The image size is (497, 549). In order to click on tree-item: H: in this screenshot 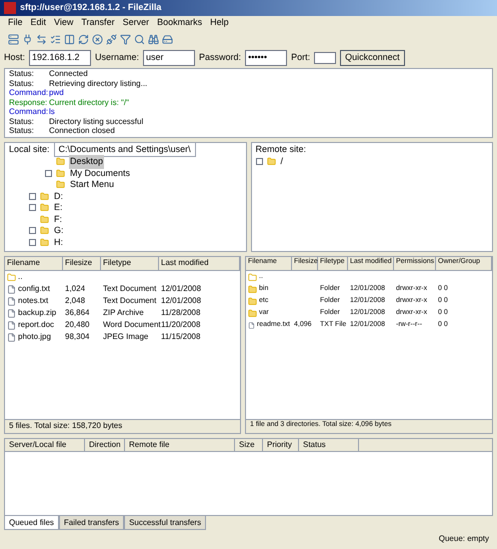, I will do `click(58, 242)`.